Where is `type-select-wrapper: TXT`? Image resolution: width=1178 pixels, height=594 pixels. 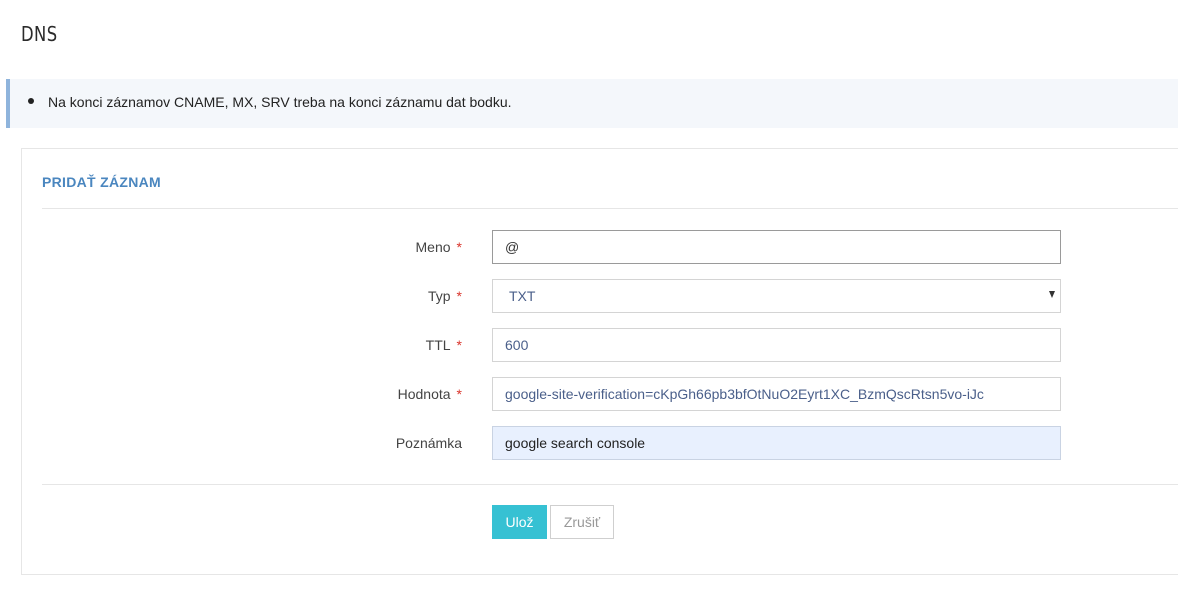 type-select-wrapper: TXT is located at coordinates (776, 296).